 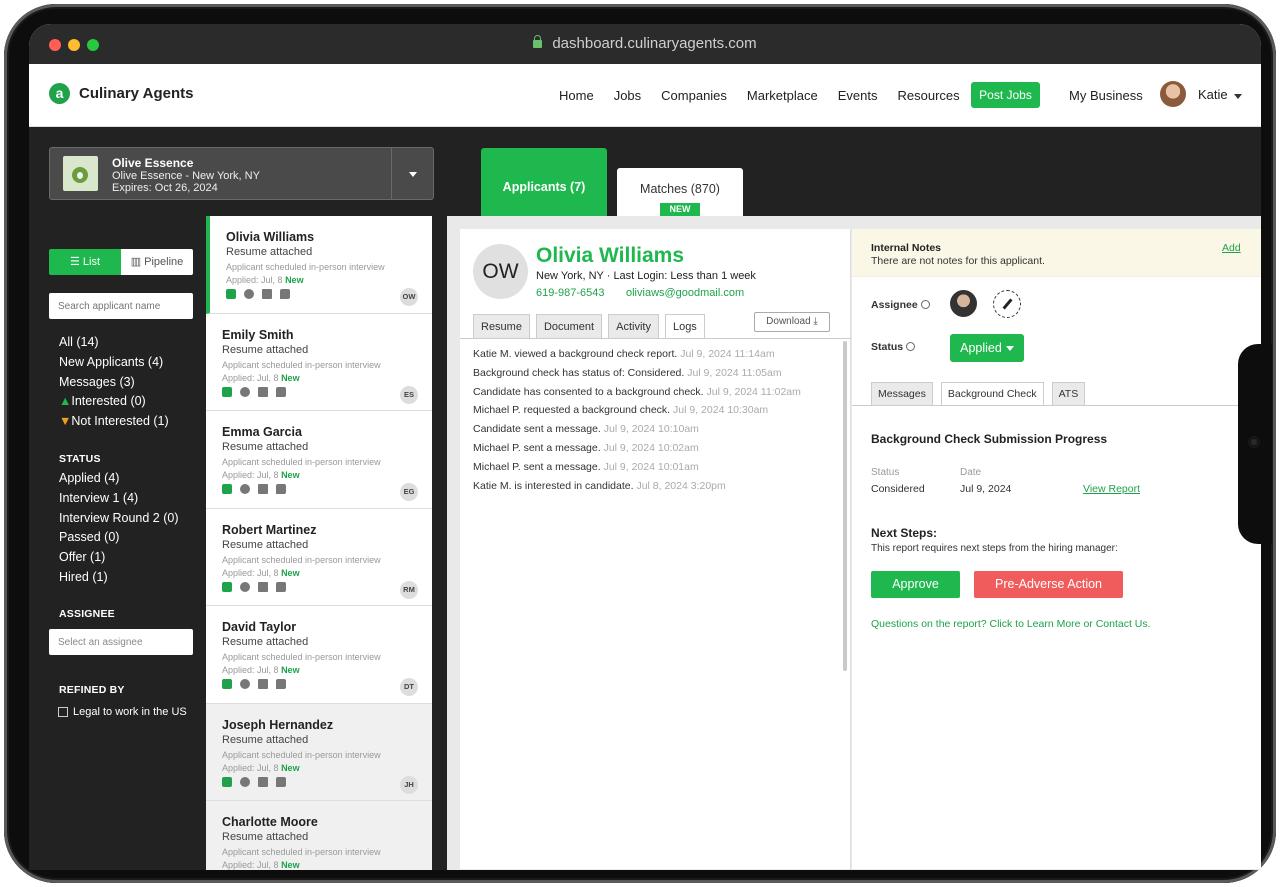 I want to click on user-menu-caret-icon, so click(x=1238, y=96).